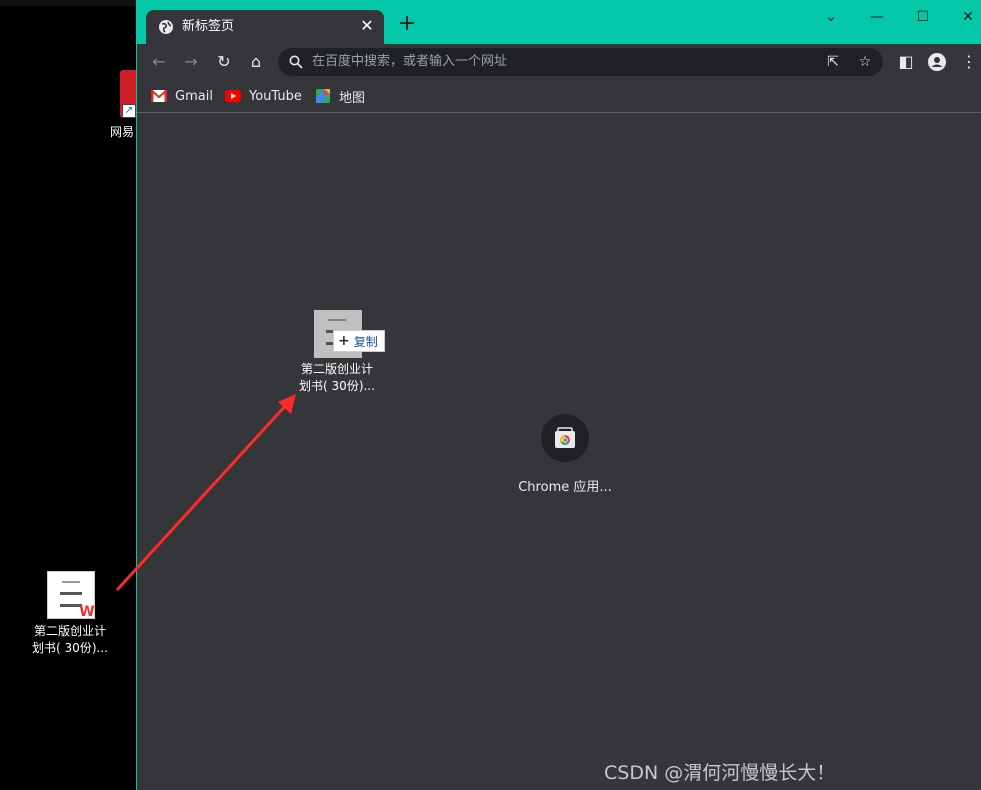  What do you see at coordinates (365, 341) in the screenshot?
I see `copy-label: 复制` at bounding box center [365, 341].